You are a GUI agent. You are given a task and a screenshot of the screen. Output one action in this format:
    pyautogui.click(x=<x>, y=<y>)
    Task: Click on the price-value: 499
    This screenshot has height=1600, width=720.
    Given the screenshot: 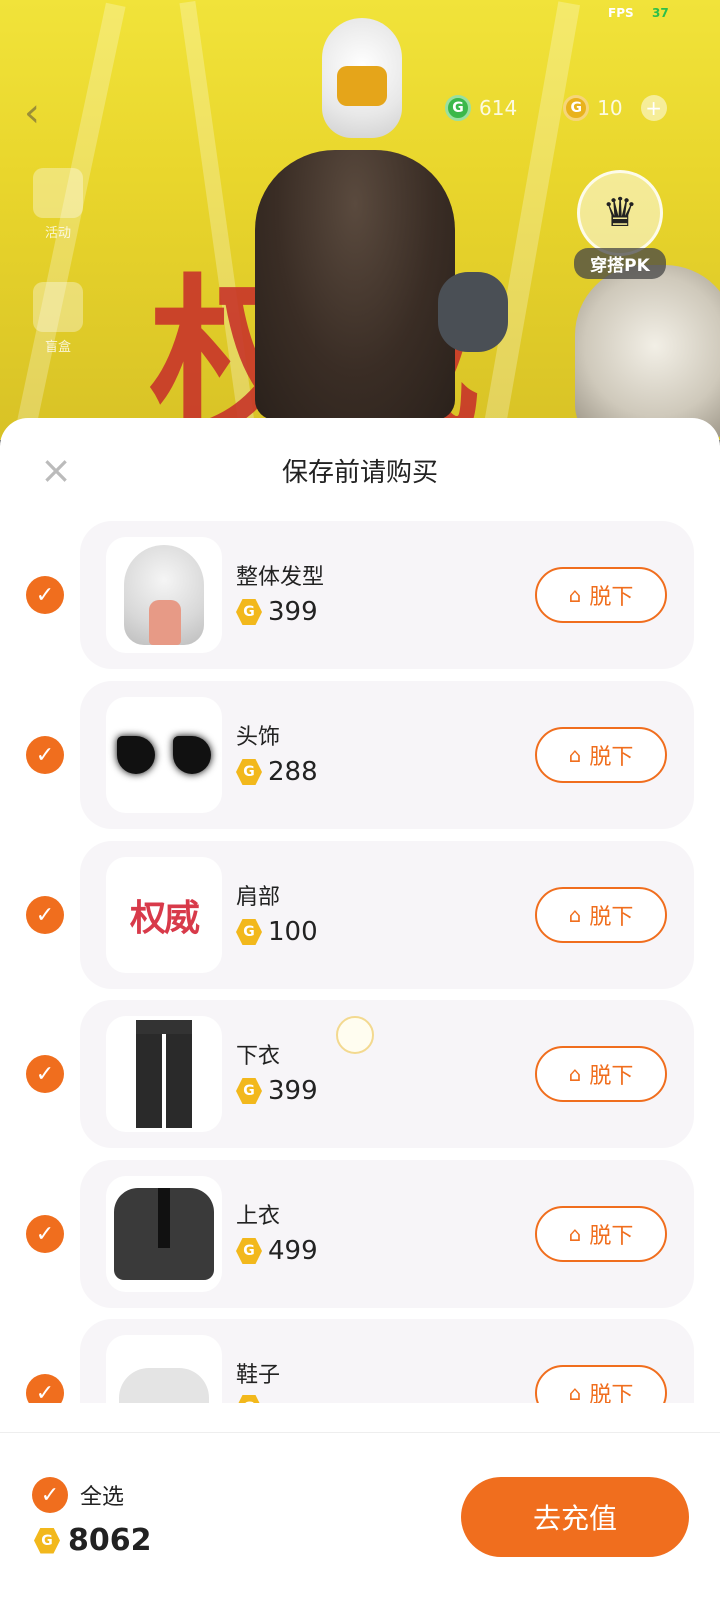 What is the action you would take?
    pyautogui.click(x=293, y=1251)
    